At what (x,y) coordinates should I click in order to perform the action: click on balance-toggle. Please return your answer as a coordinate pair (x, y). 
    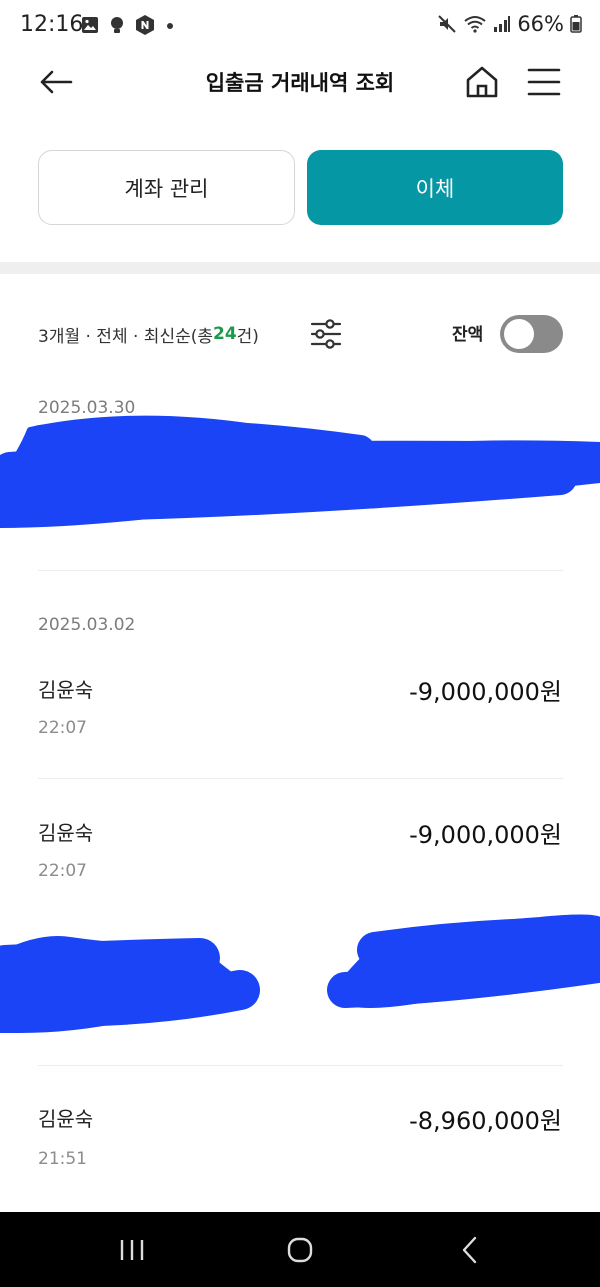
    Looking at the image, I should click on (531, 334).